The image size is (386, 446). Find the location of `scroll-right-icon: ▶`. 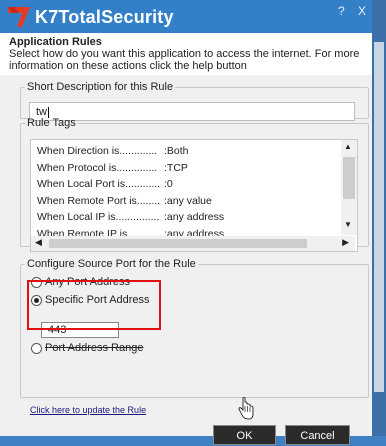

scroll-right-icon: ▶ is located at coordinates (345, 242).